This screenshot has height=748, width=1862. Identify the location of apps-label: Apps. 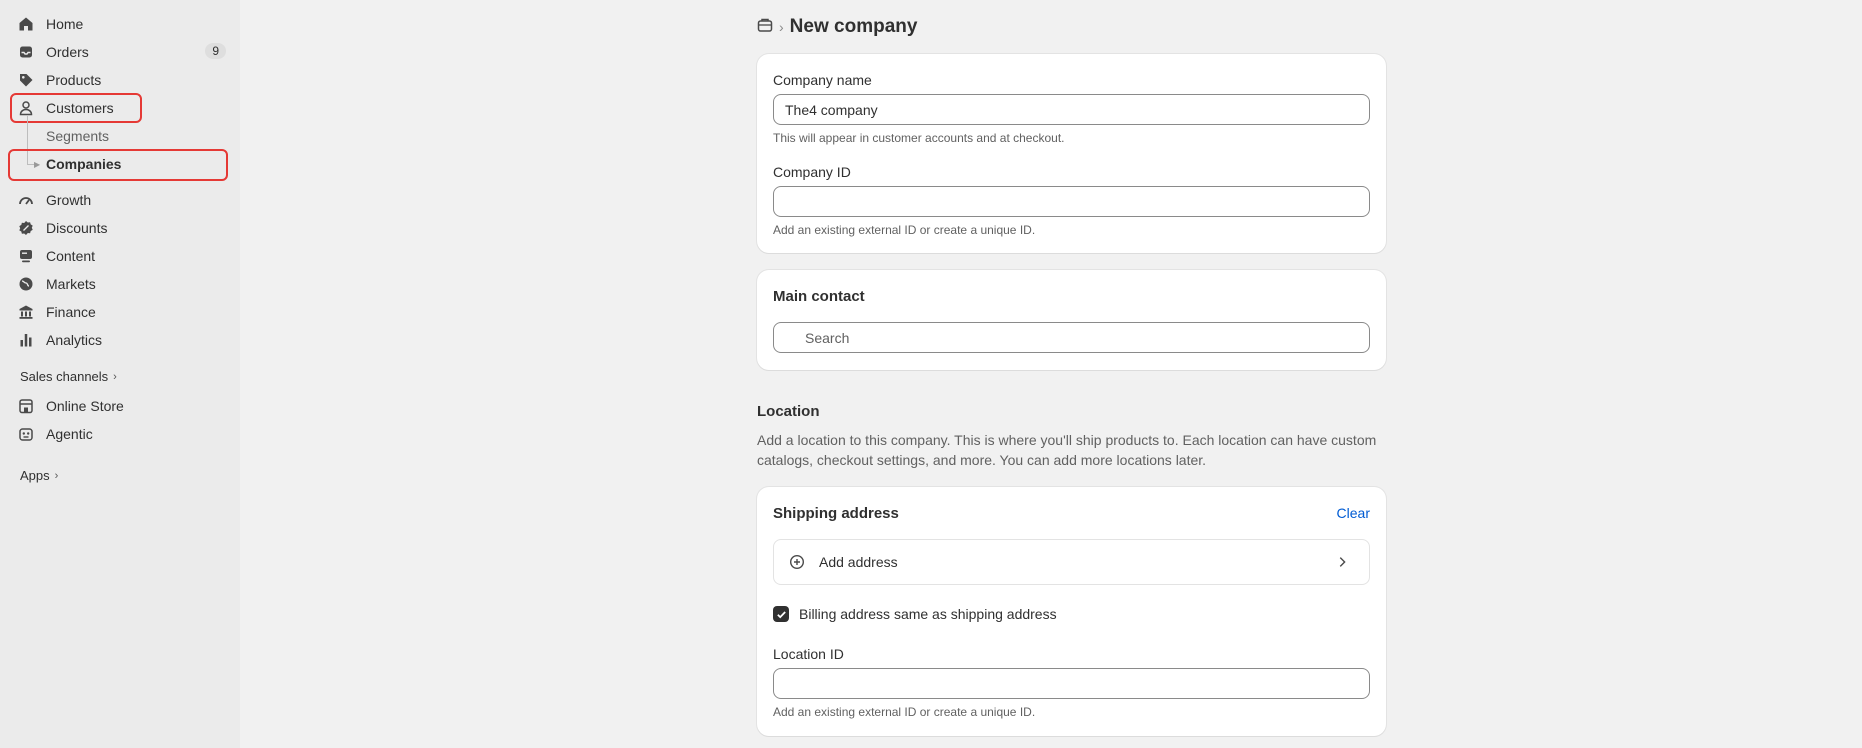
(35, 475).